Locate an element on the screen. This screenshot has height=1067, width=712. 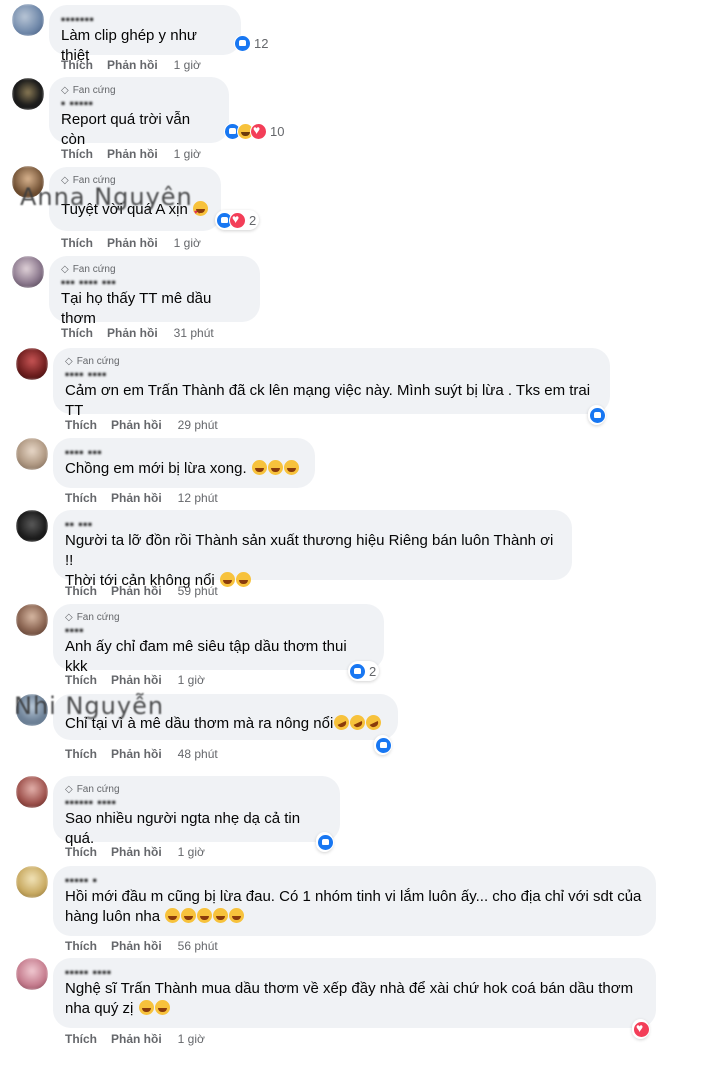
reaction-summary: 10 is located at coordinates (255, 131).